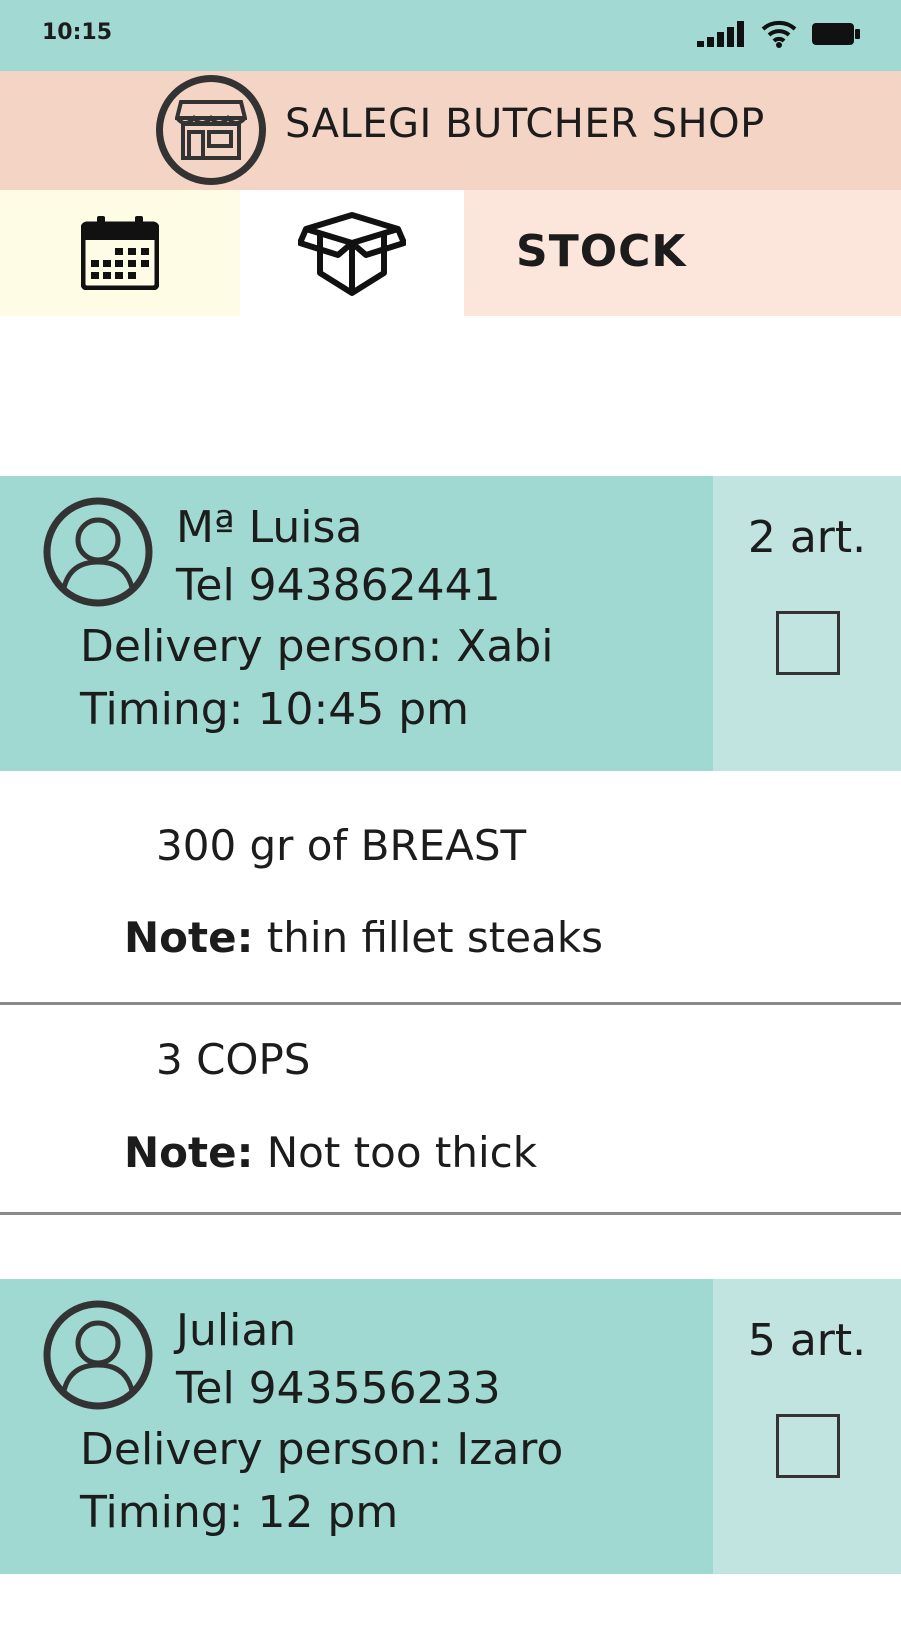  I want to click on battery-icon, so click(836, 34).